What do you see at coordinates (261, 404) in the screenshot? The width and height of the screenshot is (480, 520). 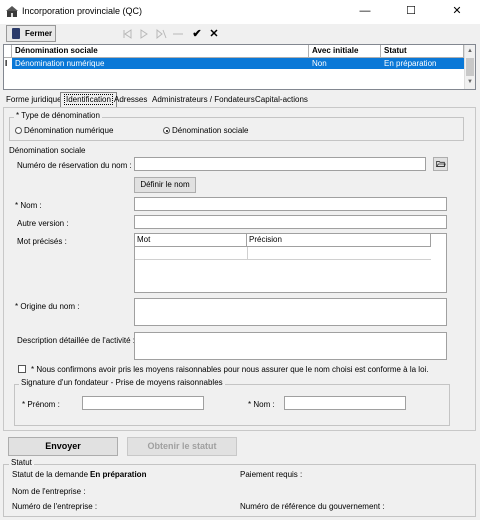 I see `signature-nom-label: * Nom :` at bounding box center [261, 404].